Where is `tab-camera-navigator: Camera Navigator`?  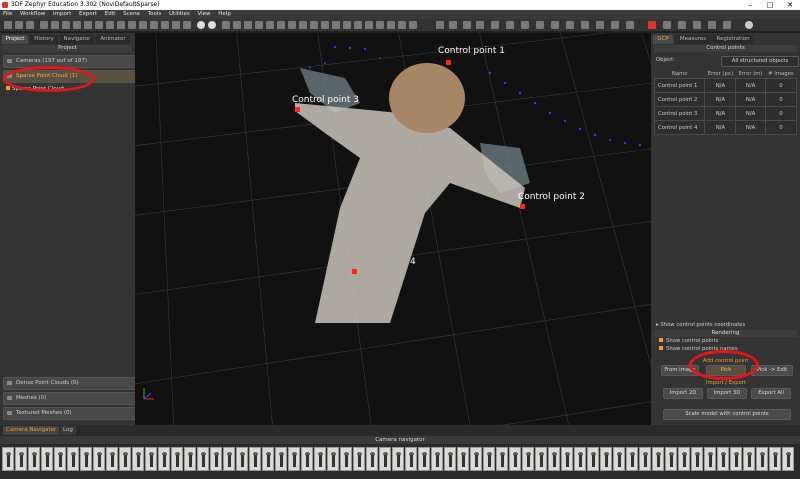 tab-camera-navigator: Camera Navigator is located at coordinates (31, 430).